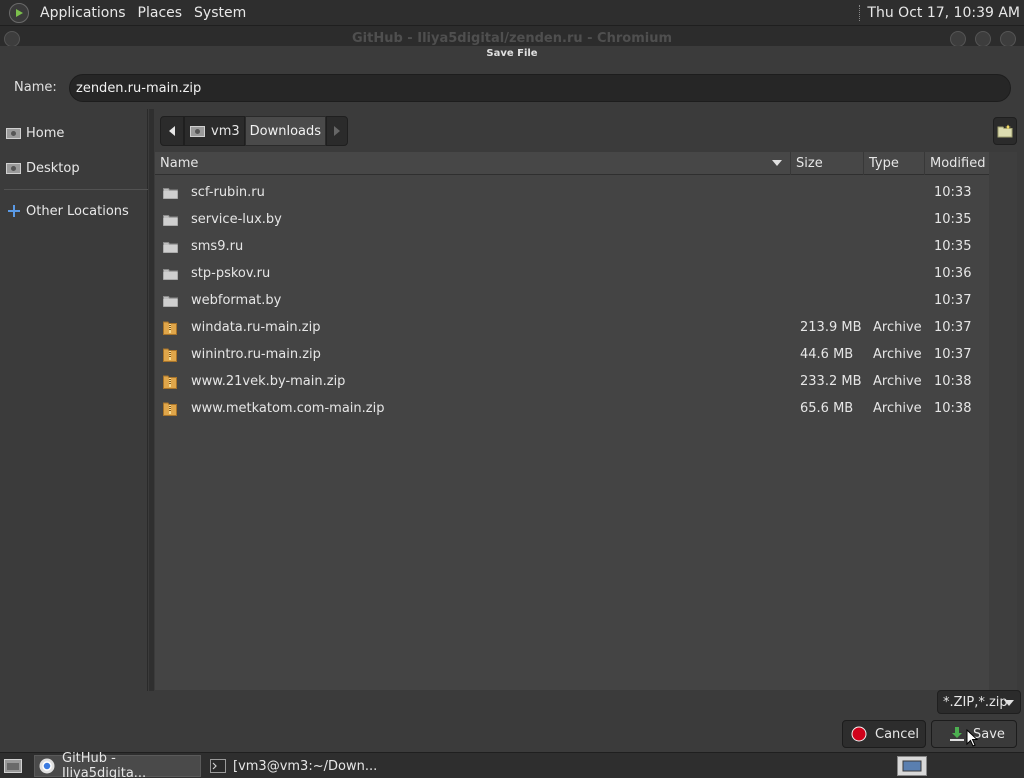 The image size is (1024, 778). I want to click on workspace-icon, so click(912, 766).